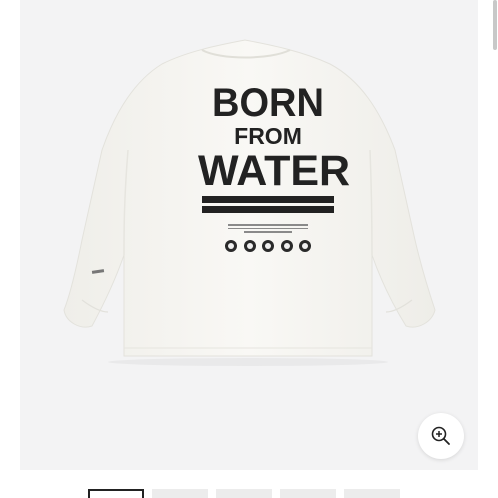  I want to click on thumbnail-strip, so click(248, 493).